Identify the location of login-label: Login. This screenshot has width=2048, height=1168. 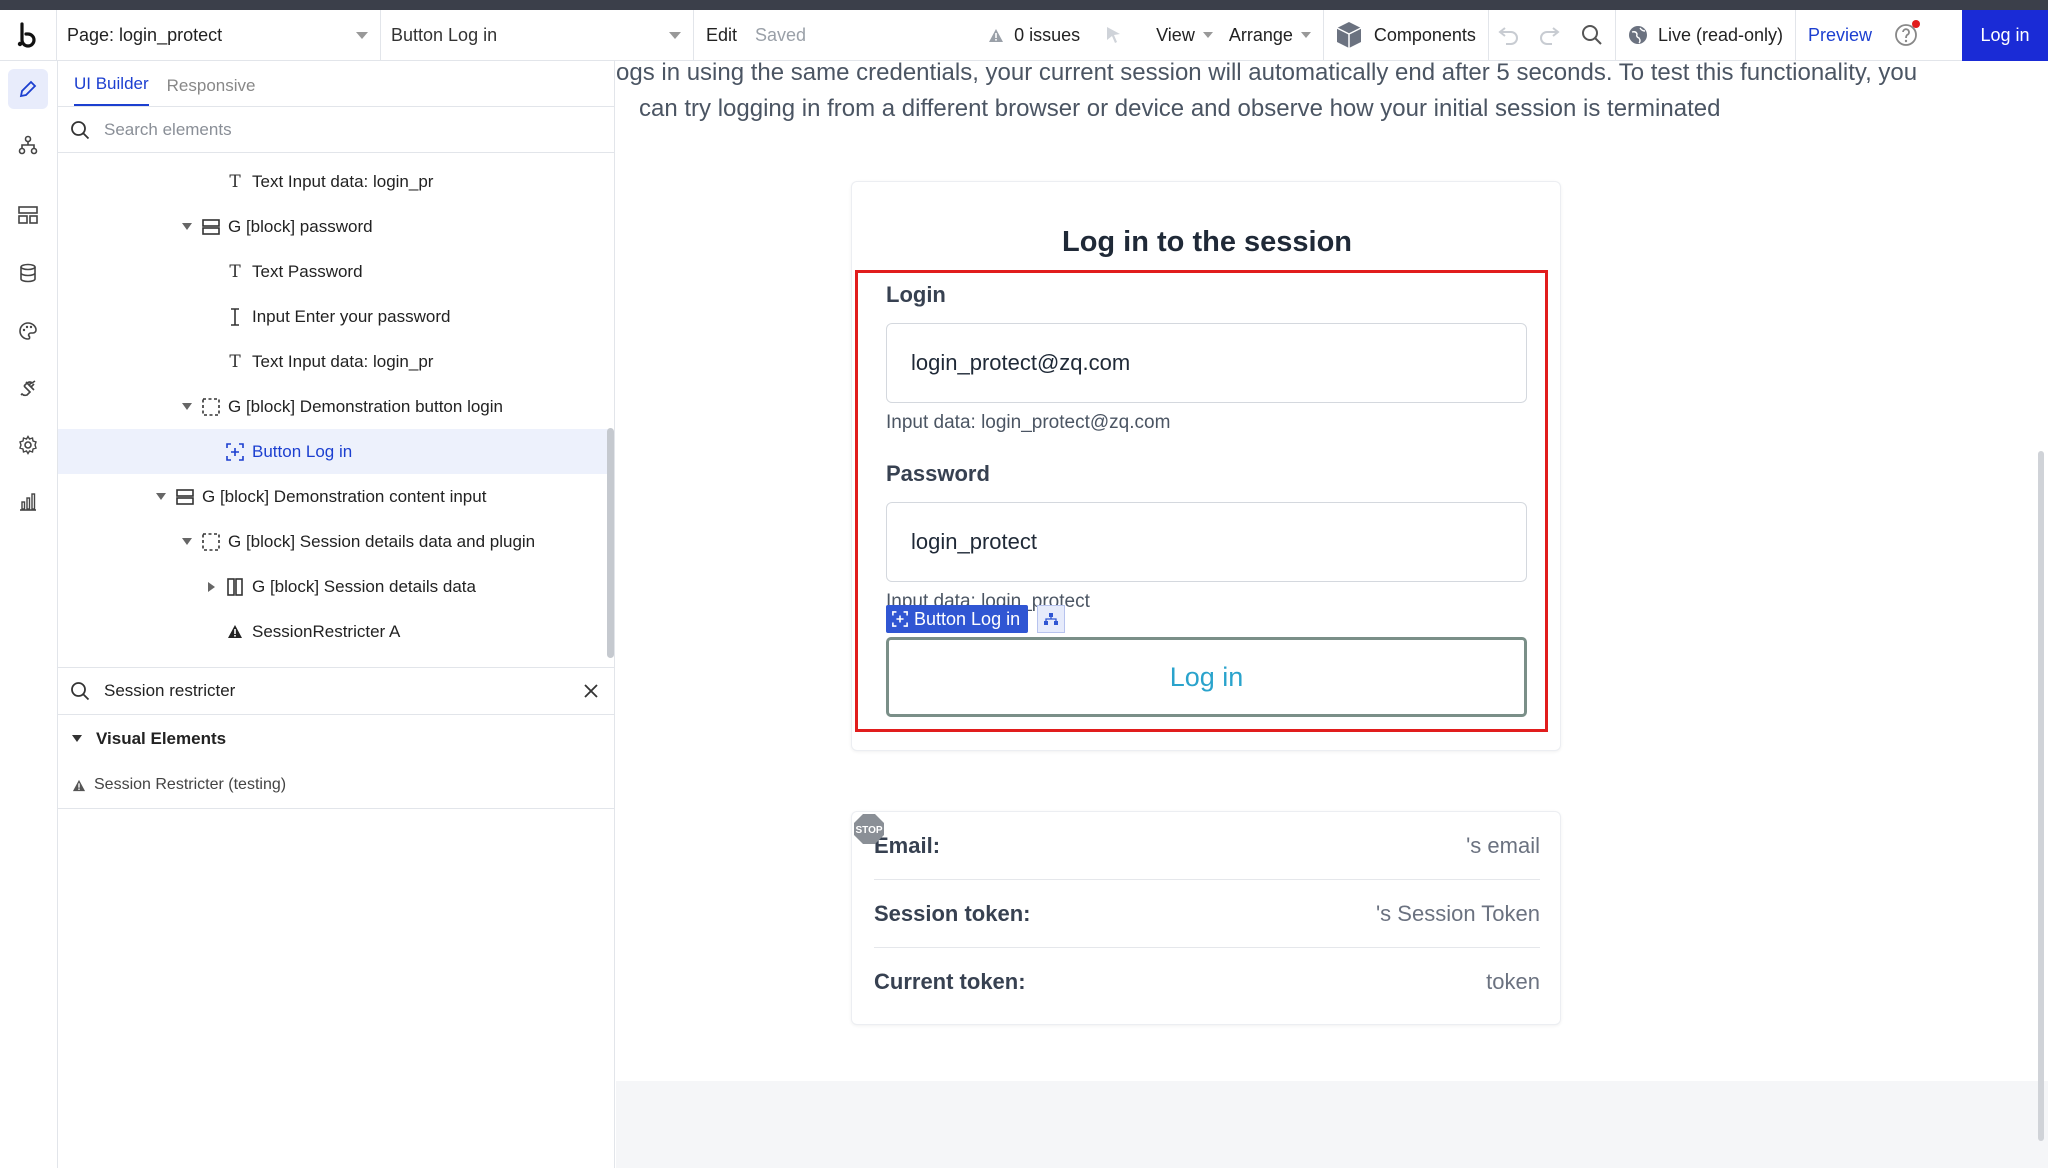
(916, 294).